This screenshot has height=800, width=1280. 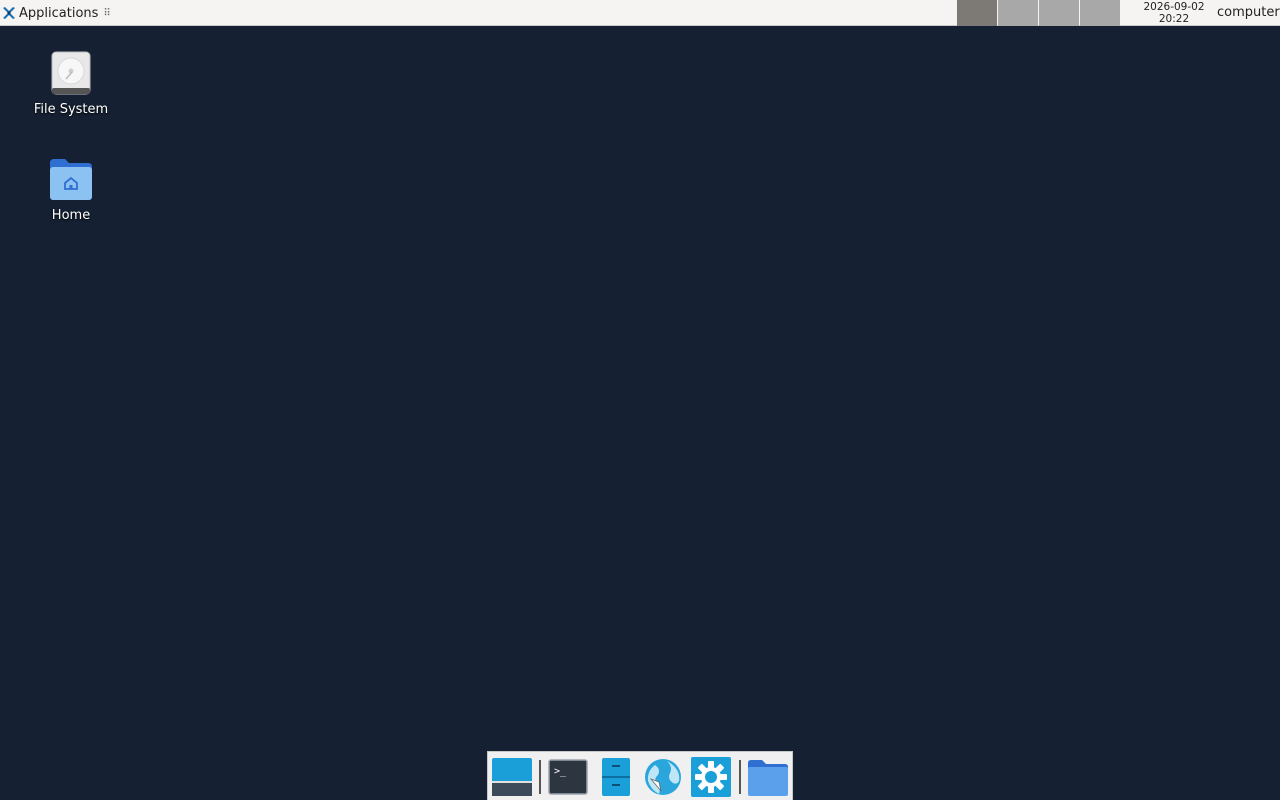 I want to click on workspace-switcher, so click(x=1039, y=13).